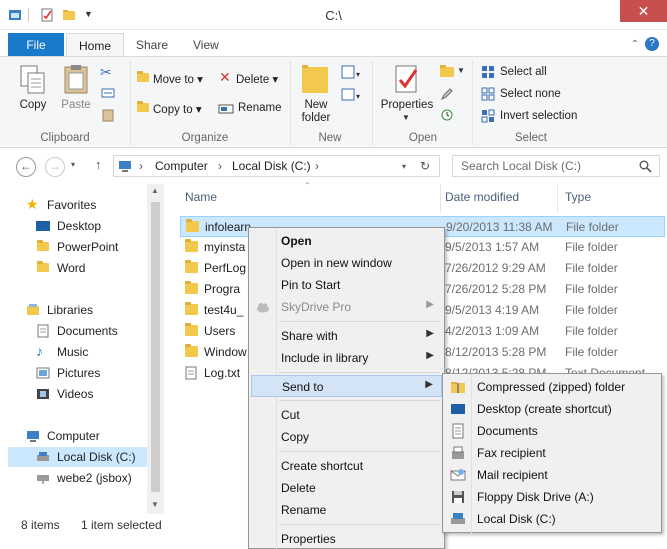 Image resolution: width=667 pixels, height=549 pixels. Describe the element at coordinates (359, 451) in the screenshot. I see `menu-separator` at that location.